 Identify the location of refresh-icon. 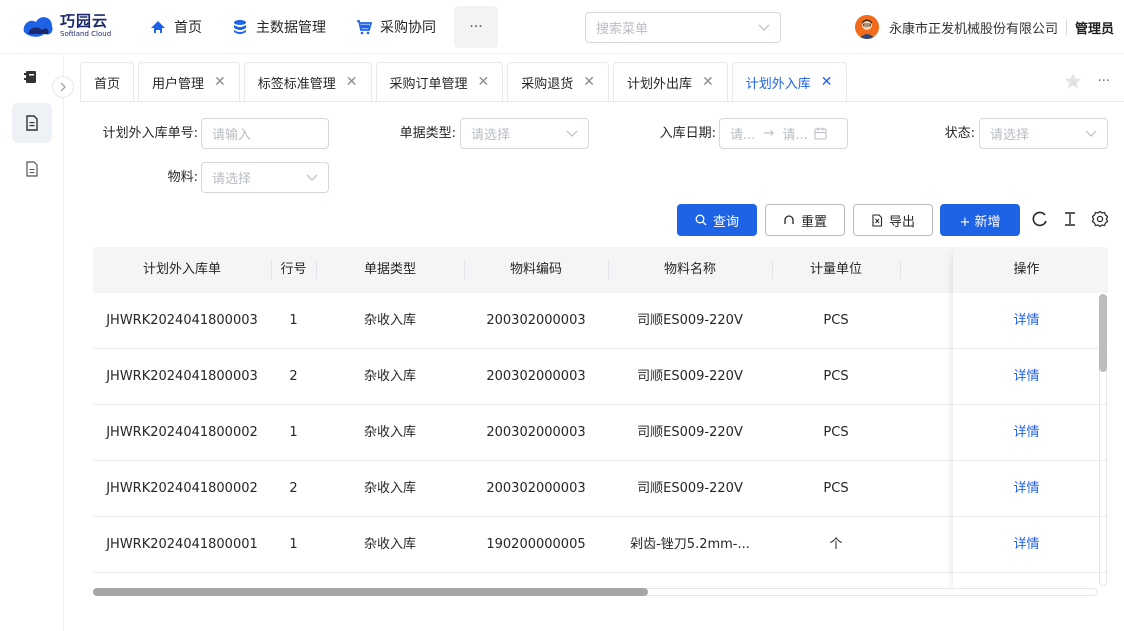
(1040, 219).